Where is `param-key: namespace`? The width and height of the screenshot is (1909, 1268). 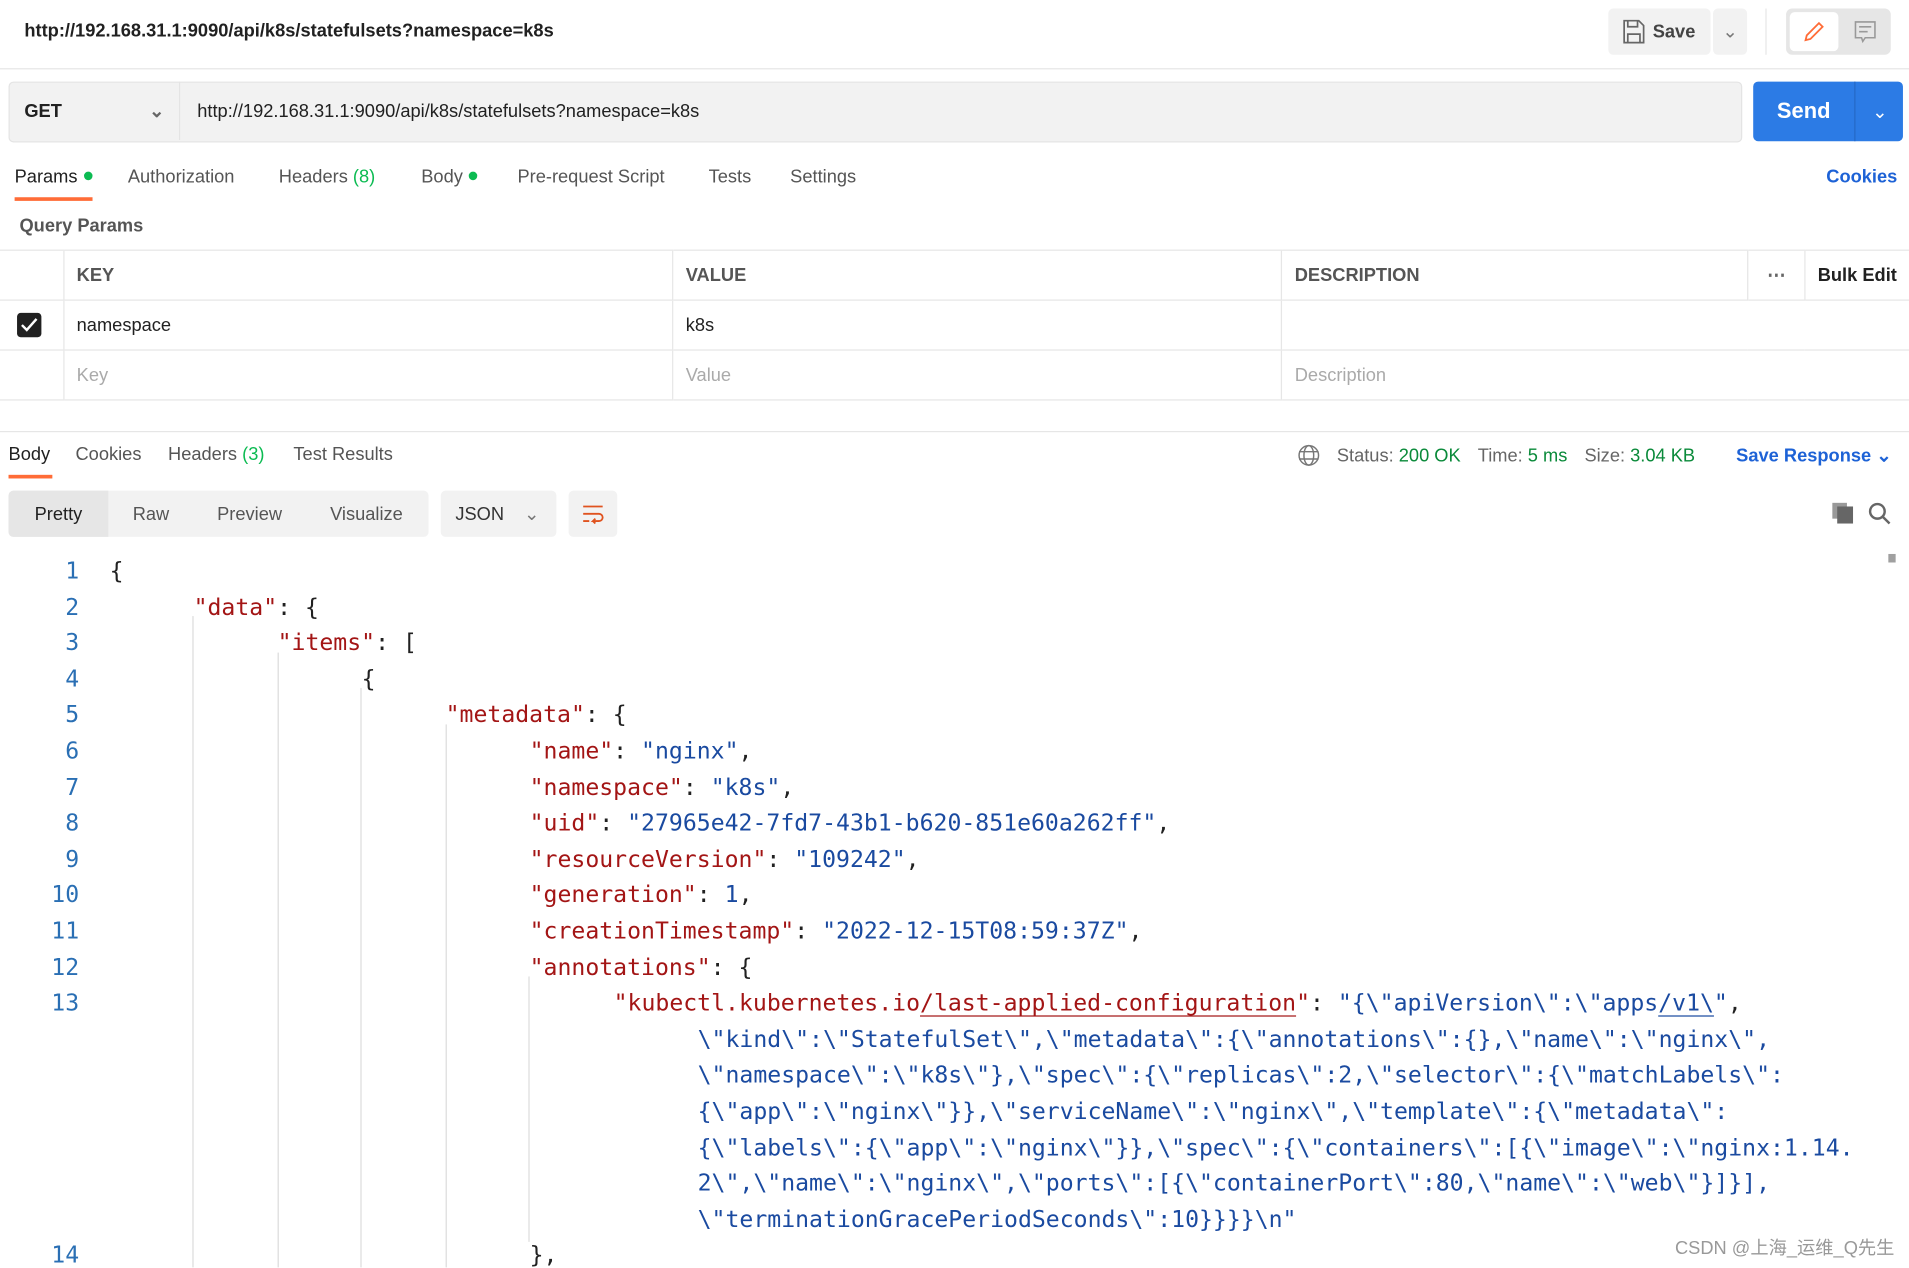 param-key: namespace is located at coordinates (368, 325).